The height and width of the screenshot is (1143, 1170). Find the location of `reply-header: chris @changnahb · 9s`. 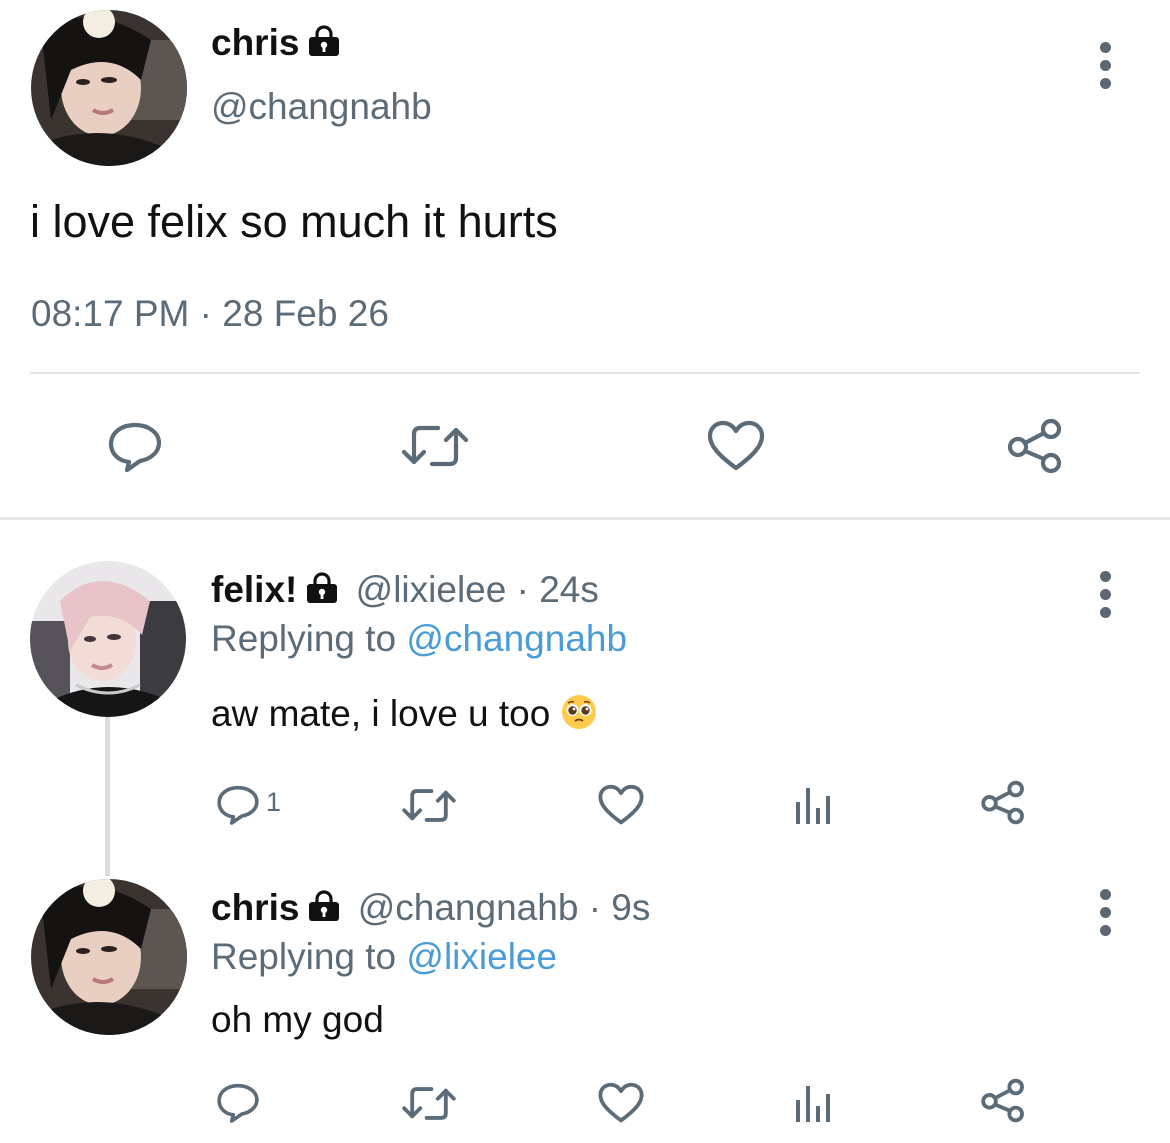

reply-header: chris @changnahb · 9s is located at coordinates (430, 909).